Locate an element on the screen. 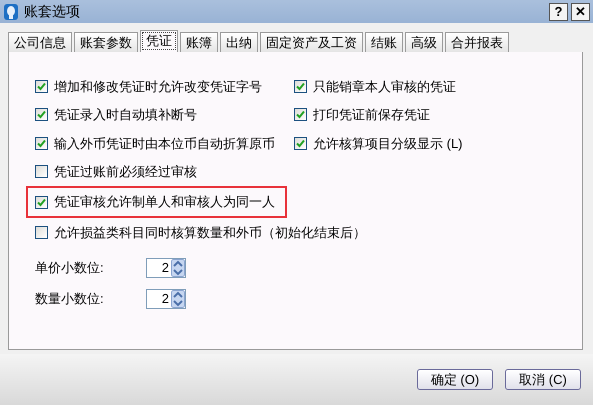  dialog-button: 确定 (O) is located at coordinates (455, 379).